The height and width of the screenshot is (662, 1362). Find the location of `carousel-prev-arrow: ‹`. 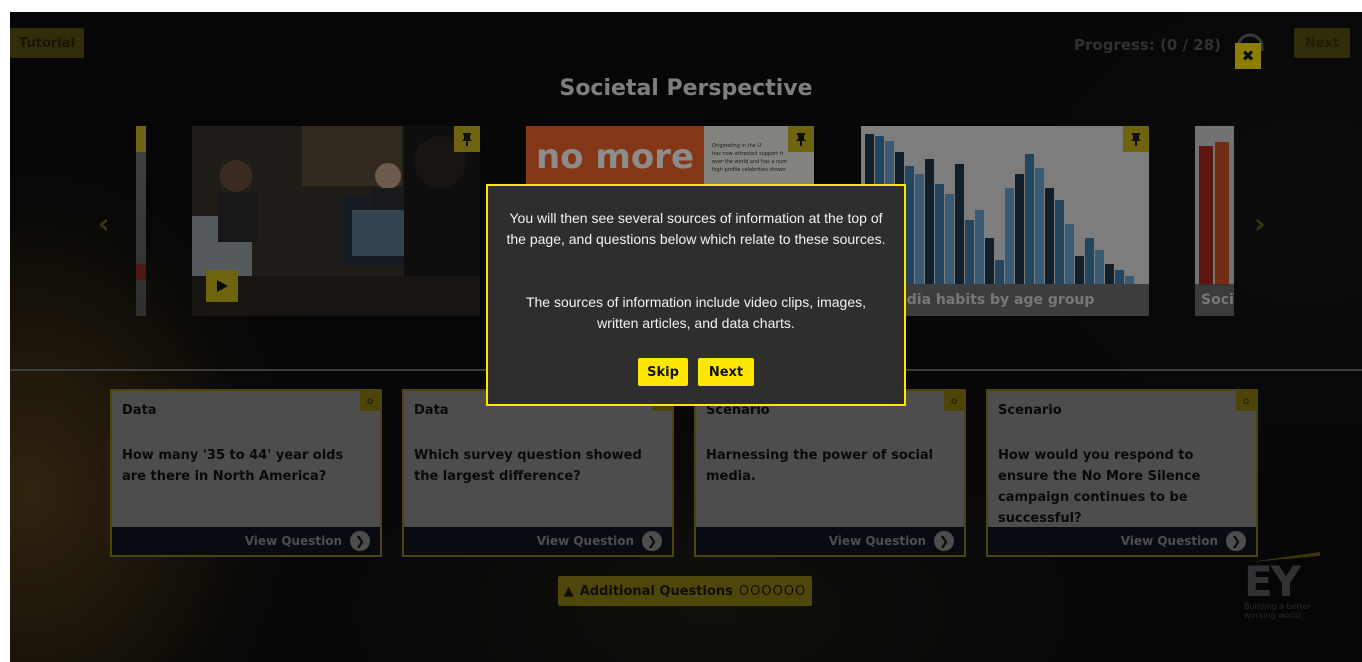

carousel-prev-arrow: ‹ is located at coordinates (104, 223).